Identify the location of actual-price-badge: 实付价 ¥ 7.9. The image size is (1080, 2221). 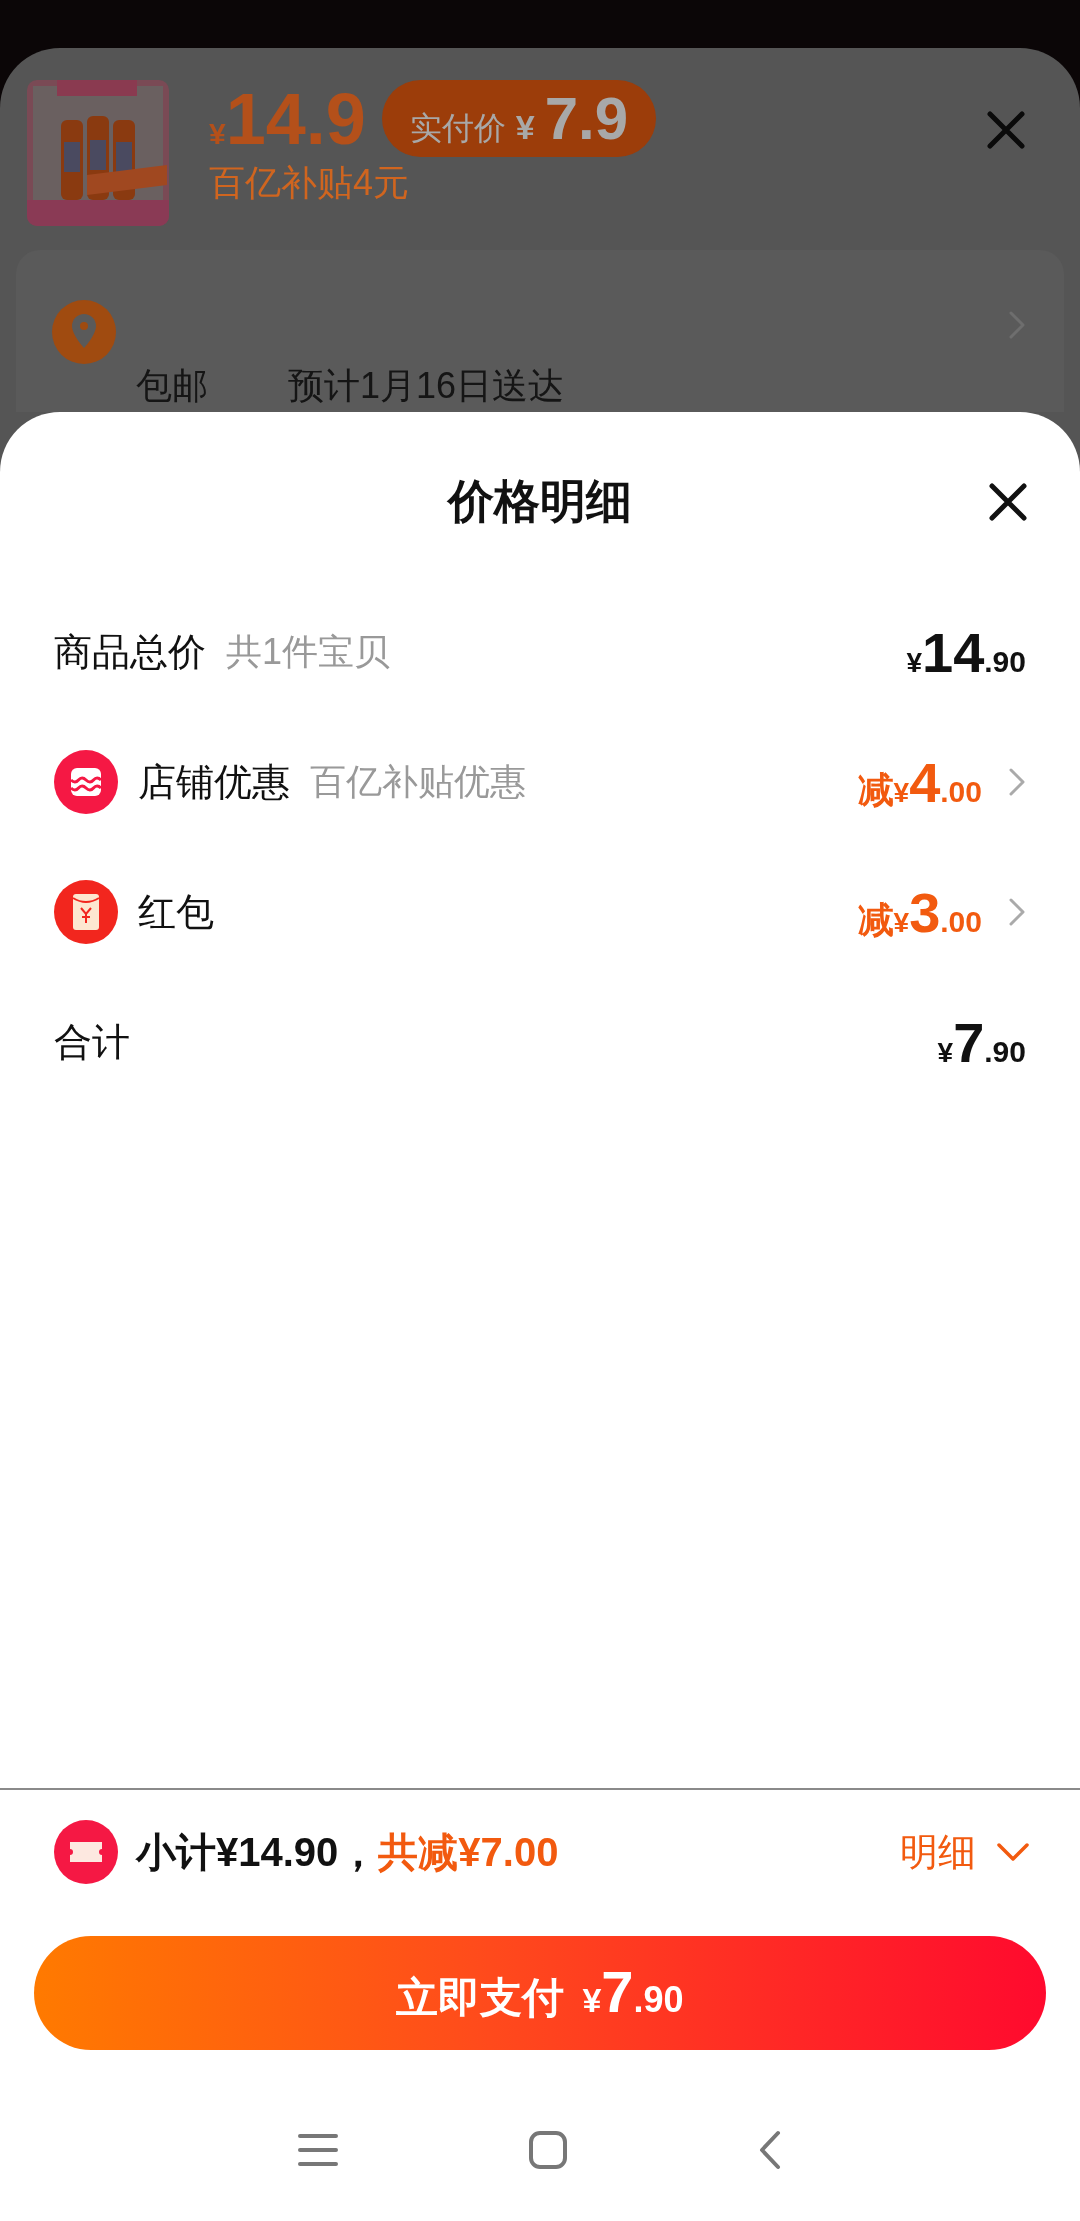
(519, 118).